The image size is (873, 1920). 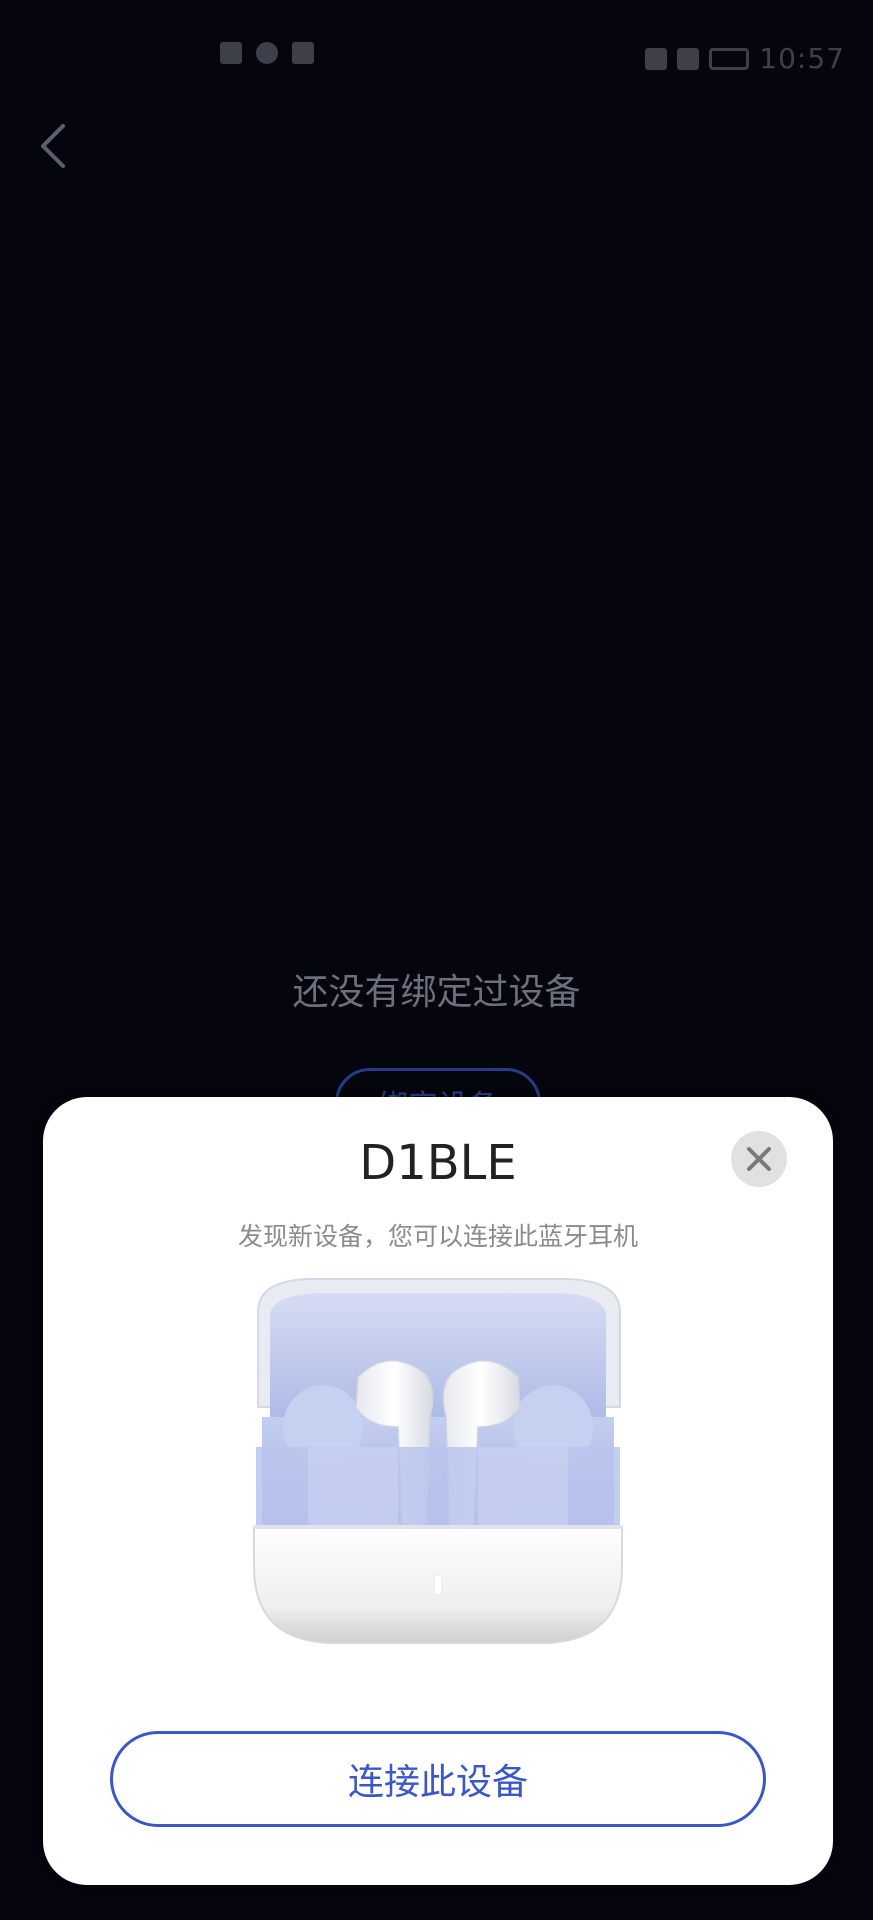 I want to click on status-left-icons, so click(x=267, y=53).